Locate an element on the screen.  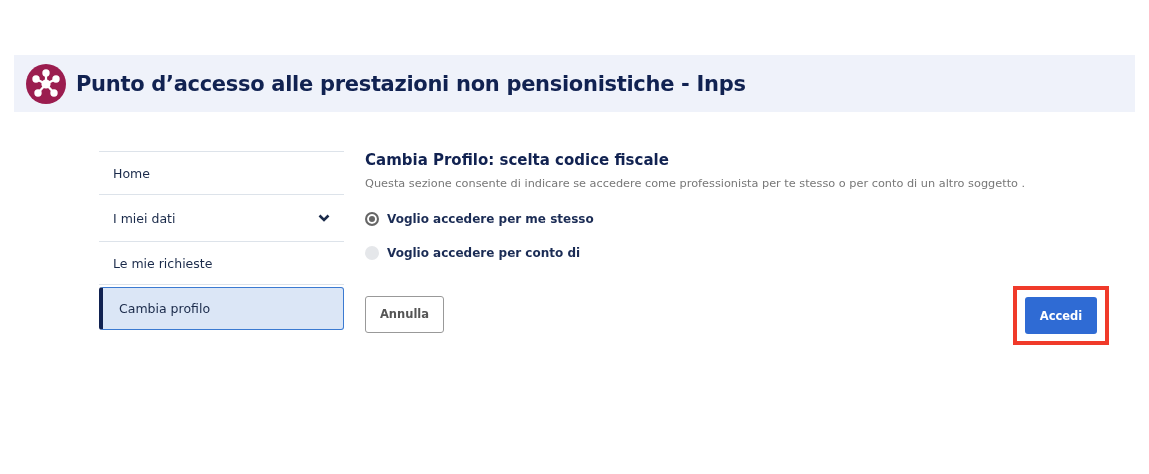
cancel-button: Annulla is located at coordinates (404, 314).